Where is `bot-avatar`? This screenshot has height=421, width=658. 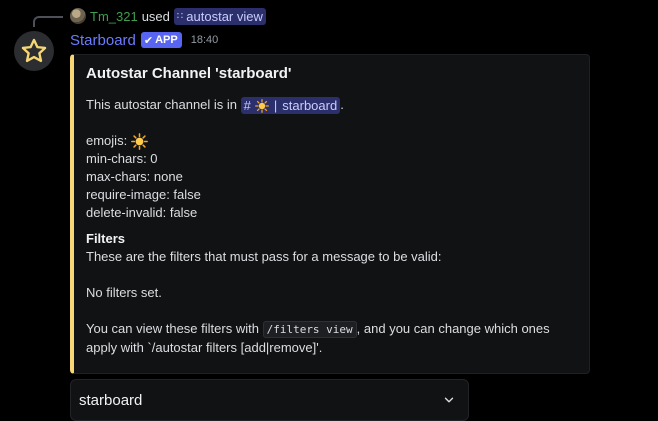
bot-avatar is located at coordinates (34, 51).